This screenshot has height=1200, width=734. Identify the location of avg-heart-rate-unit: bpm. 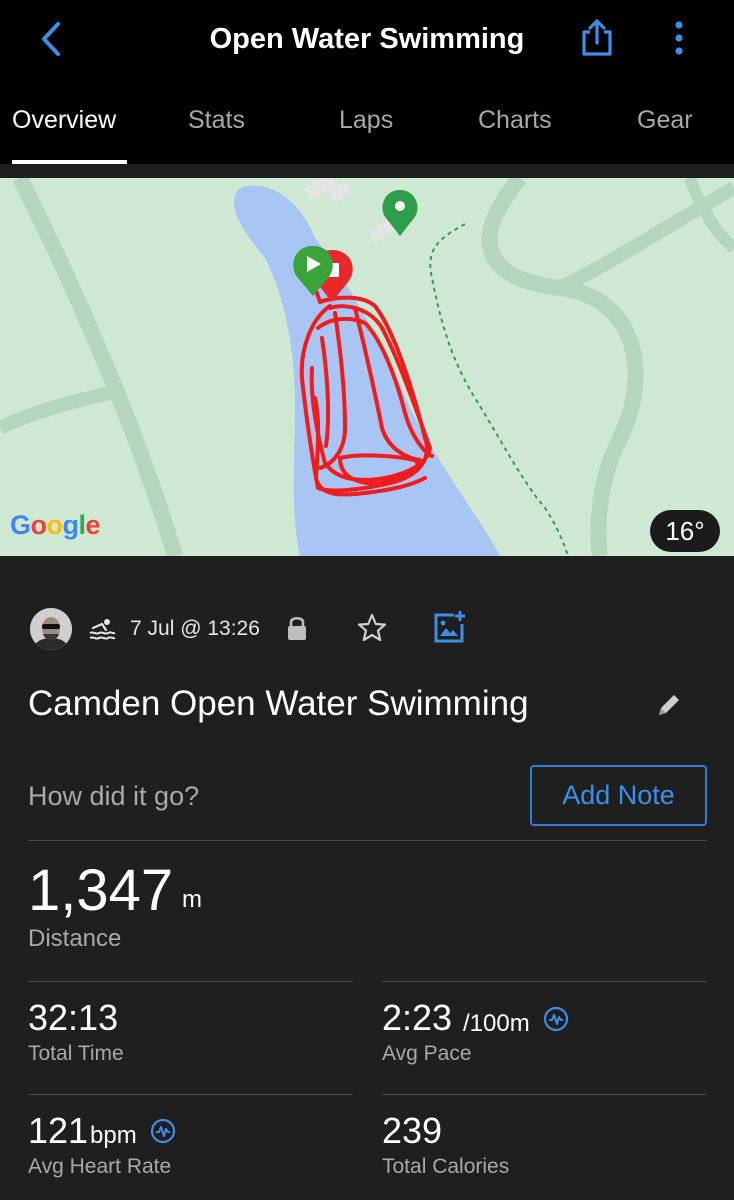
(113, 1135).